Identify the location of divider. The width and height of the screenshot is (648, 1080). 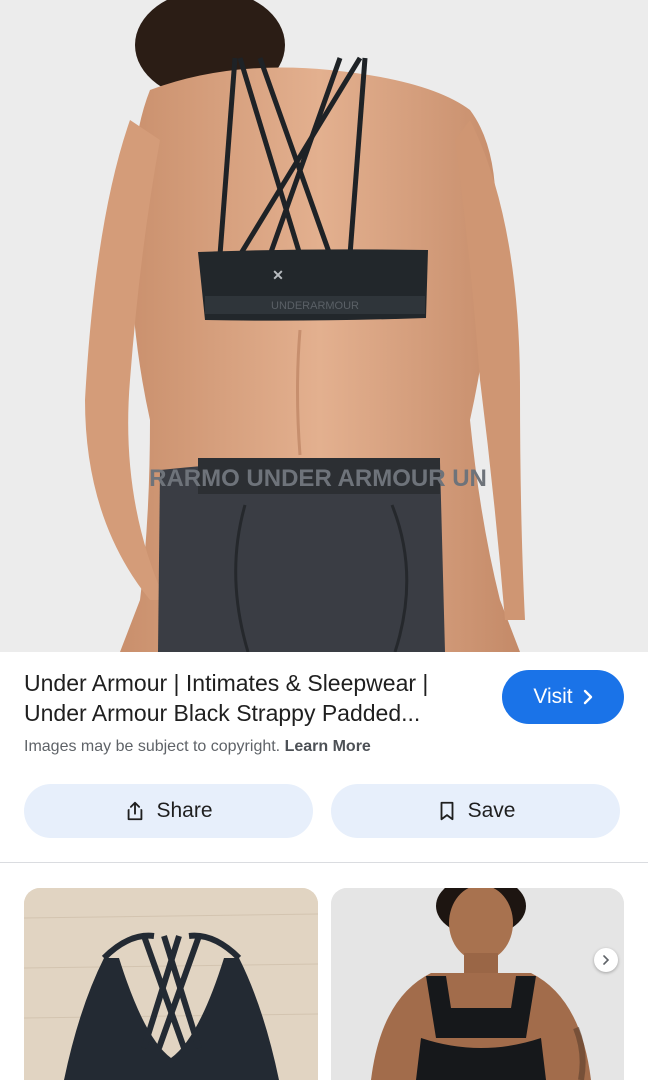
(324, 862).